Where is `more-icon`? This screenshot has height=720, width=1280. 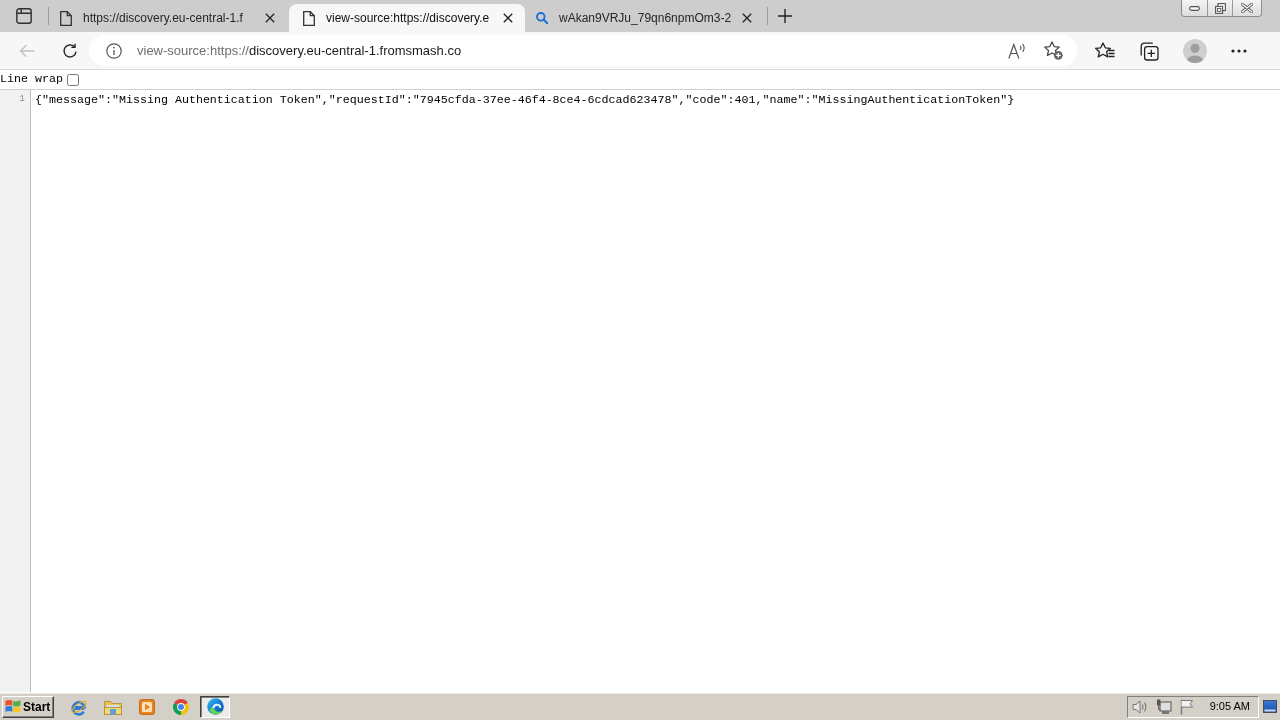
more-icon is located at coordinates (1239, 50).